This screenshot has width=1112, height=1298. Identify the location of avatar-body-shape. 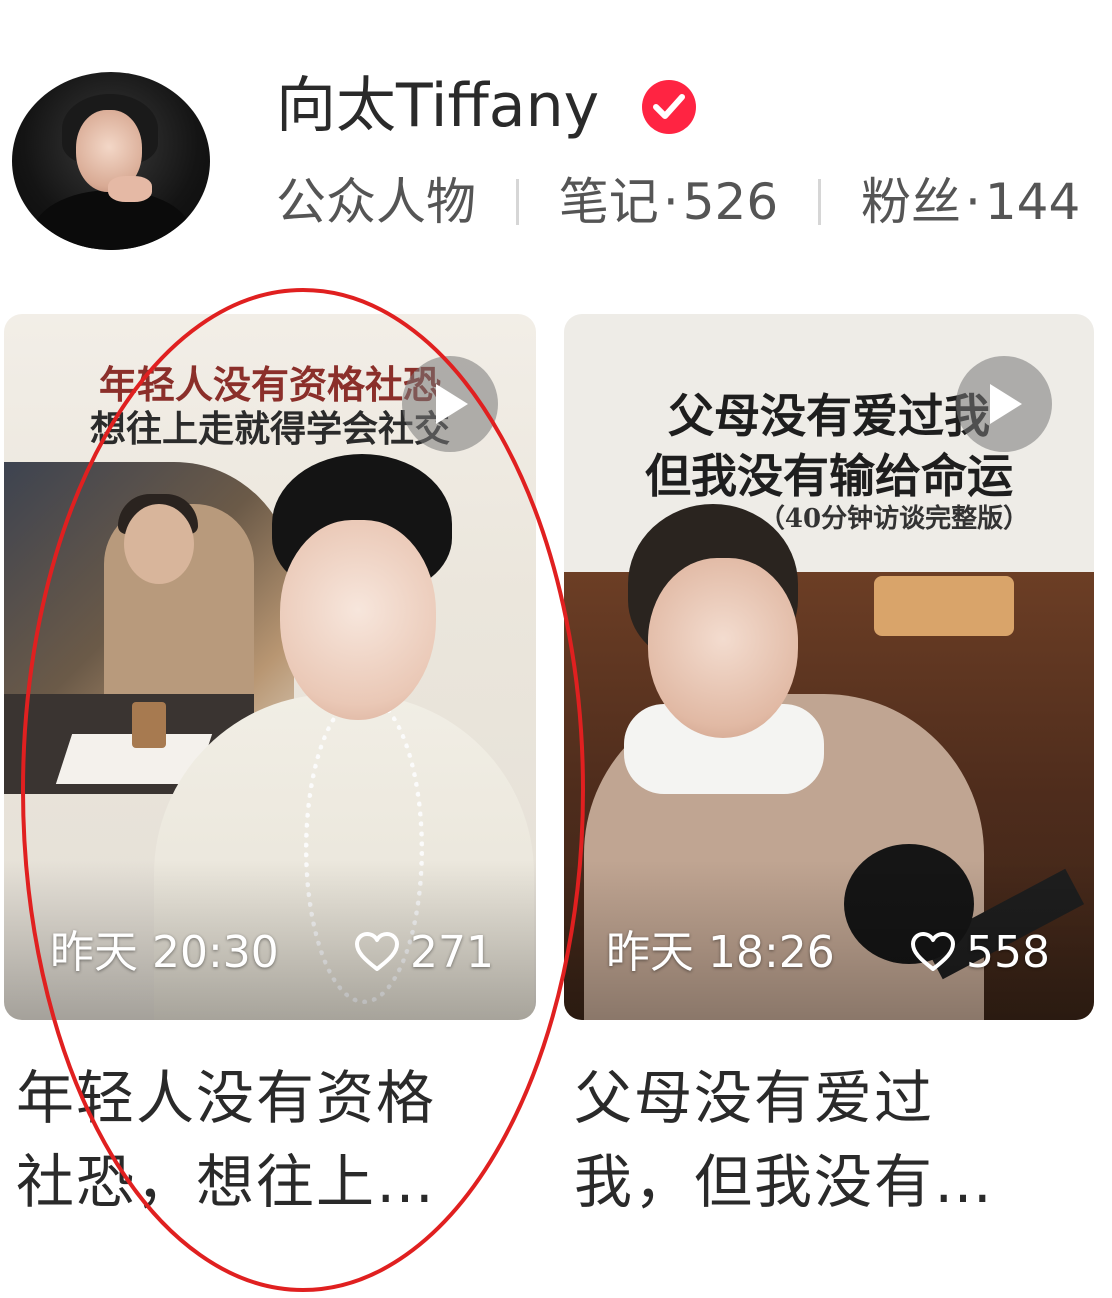
(112, 220).